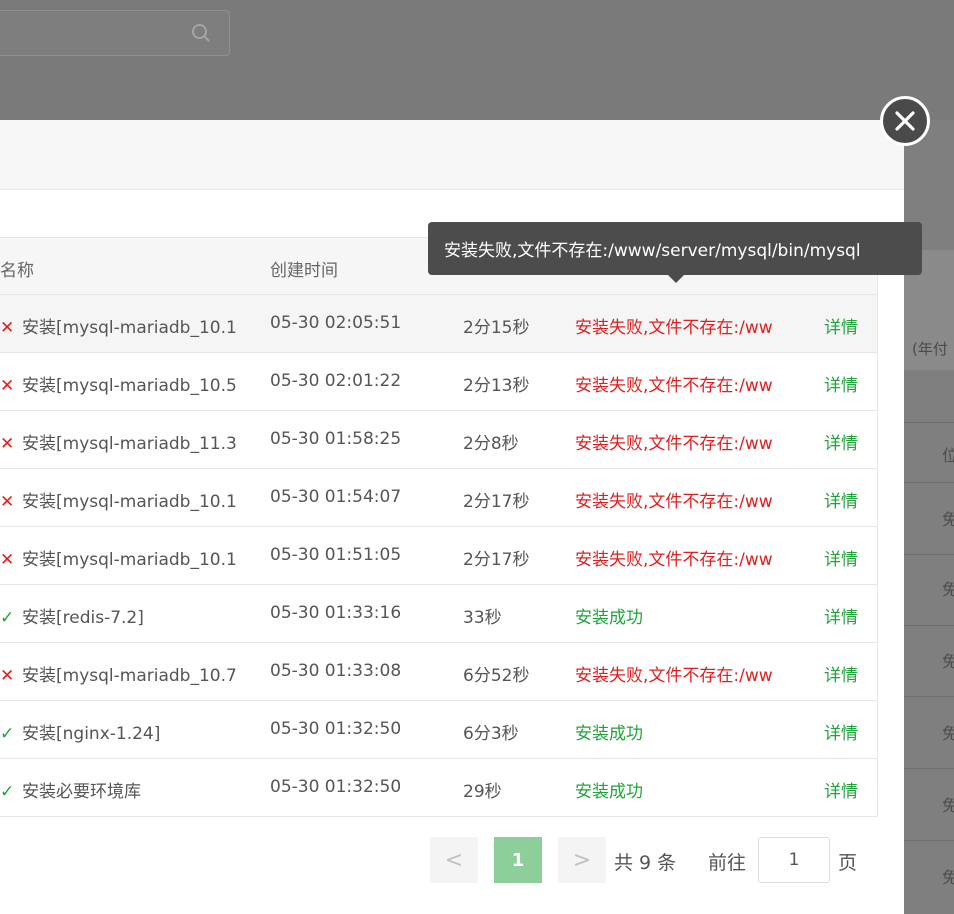 This screenshot has height=914, width=954. Describe the element at coordinates (336, 671) in the screenshot. I see `task-created-time: 05-30 01:33:08` at that location.